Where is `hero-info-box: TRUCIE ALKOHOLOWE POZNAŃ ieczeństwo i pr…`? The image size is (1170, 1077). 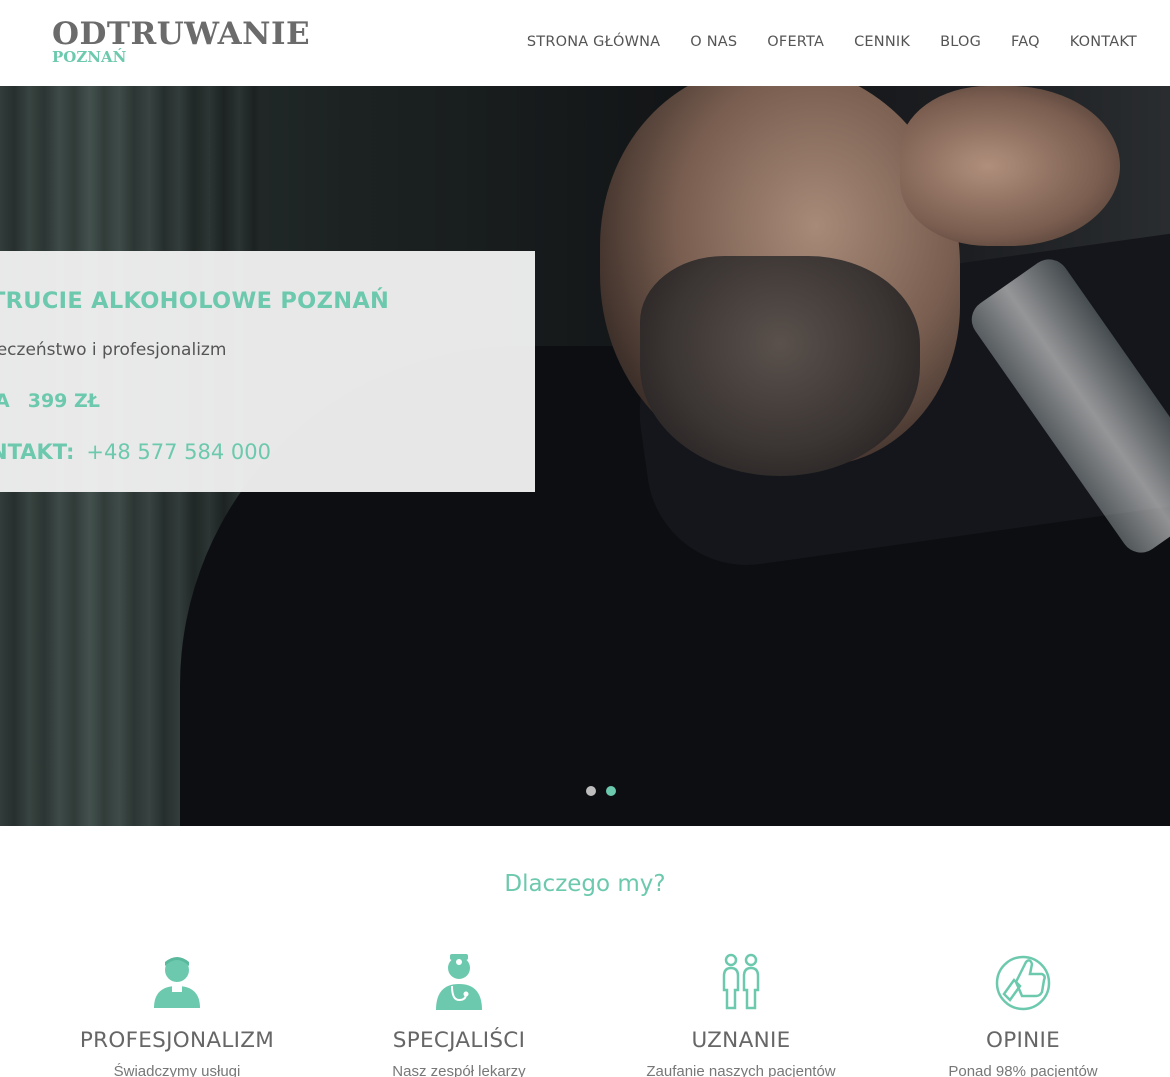
hero-info-box: TRUCIE ALKOHOLOWE POZNAŃ ieczeństwo i pr… is located at coordinates (267, 371).